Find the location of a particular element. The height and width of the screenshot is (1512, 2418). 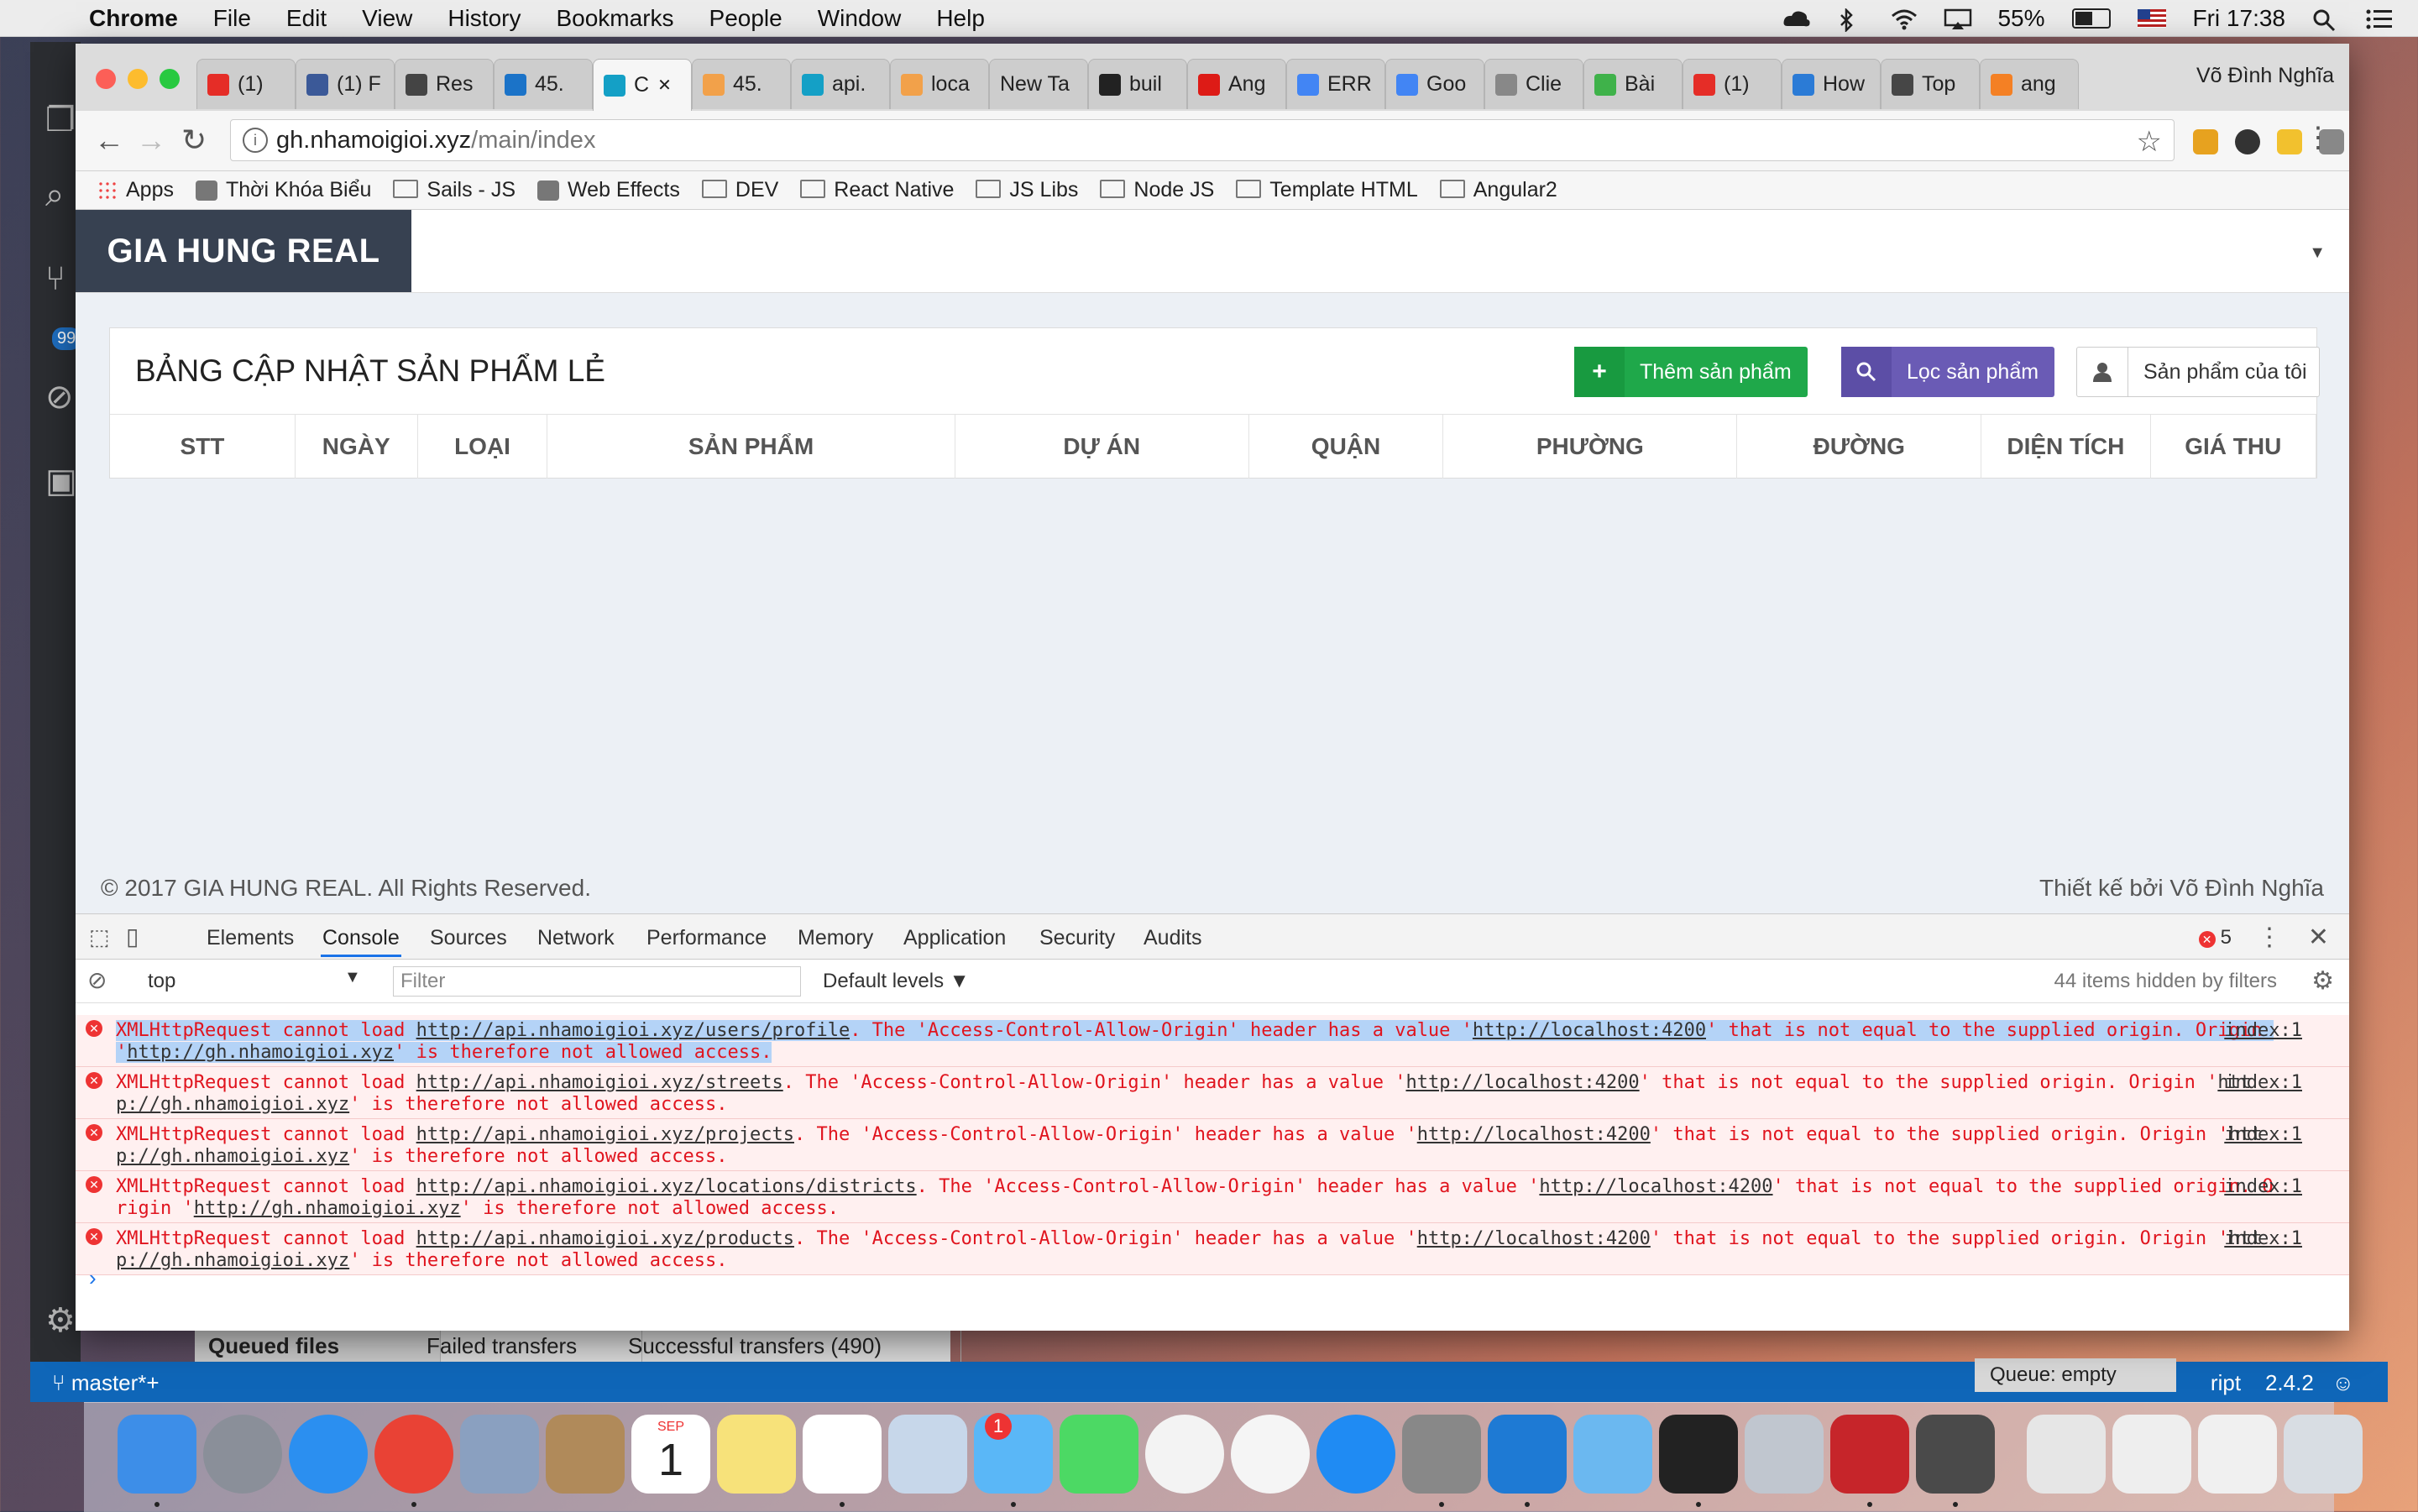

stamp-icon is located at coordinates (499, 1454).